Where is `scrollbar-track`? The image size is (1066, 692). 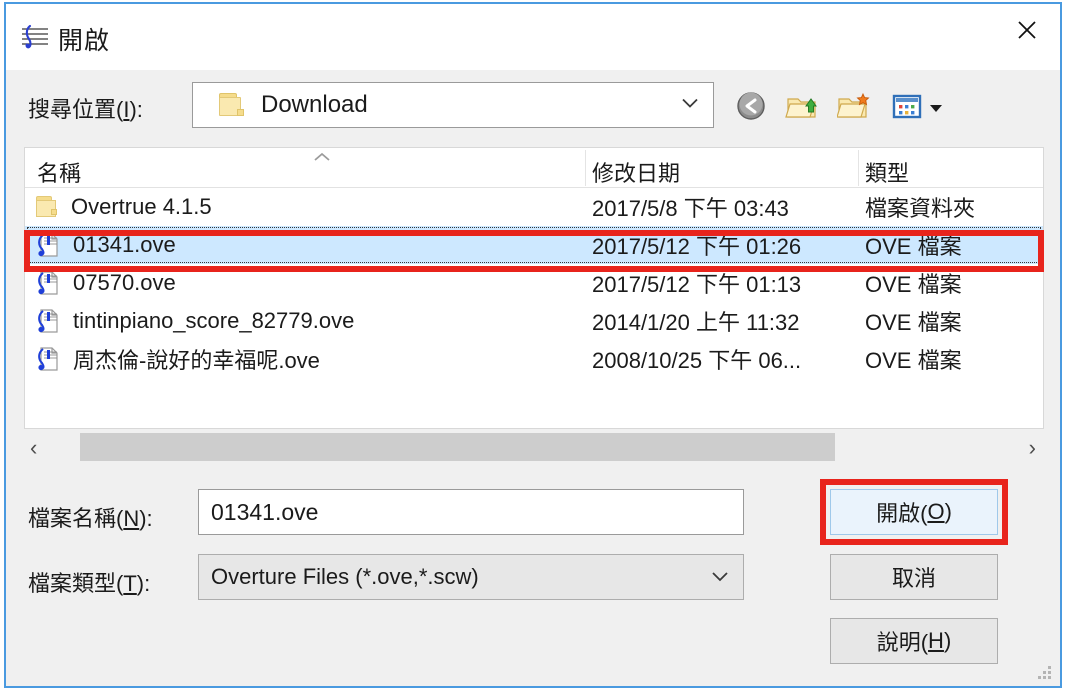 scrollbar-track is located at coordinates (534, 448).